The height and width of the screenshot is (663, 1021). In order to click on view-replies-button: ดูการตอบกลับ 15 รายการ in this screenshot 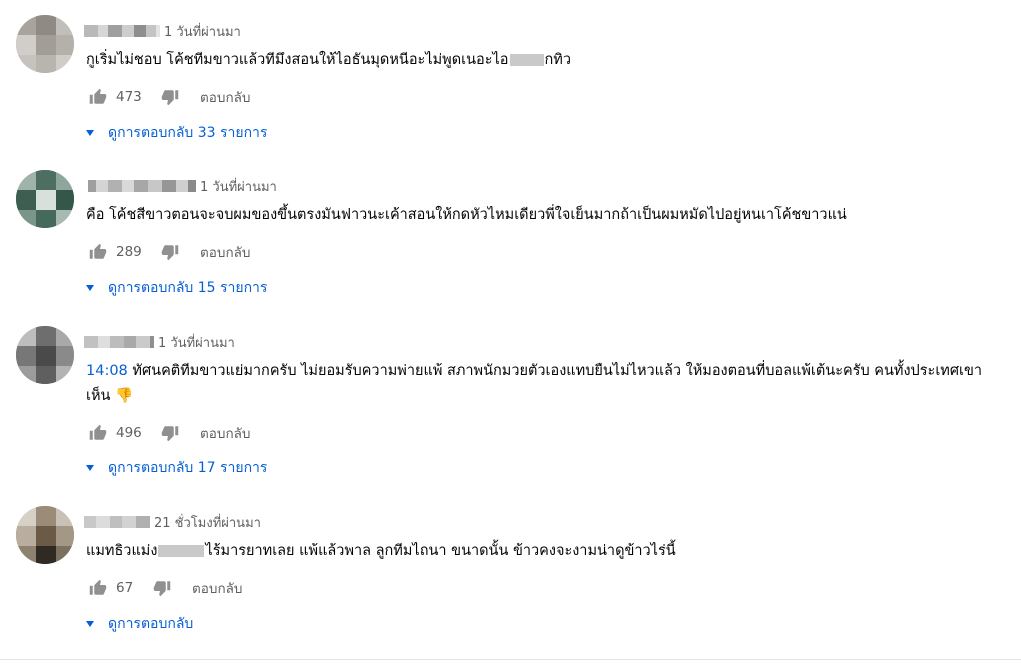, I will do `click(176, 288)`.